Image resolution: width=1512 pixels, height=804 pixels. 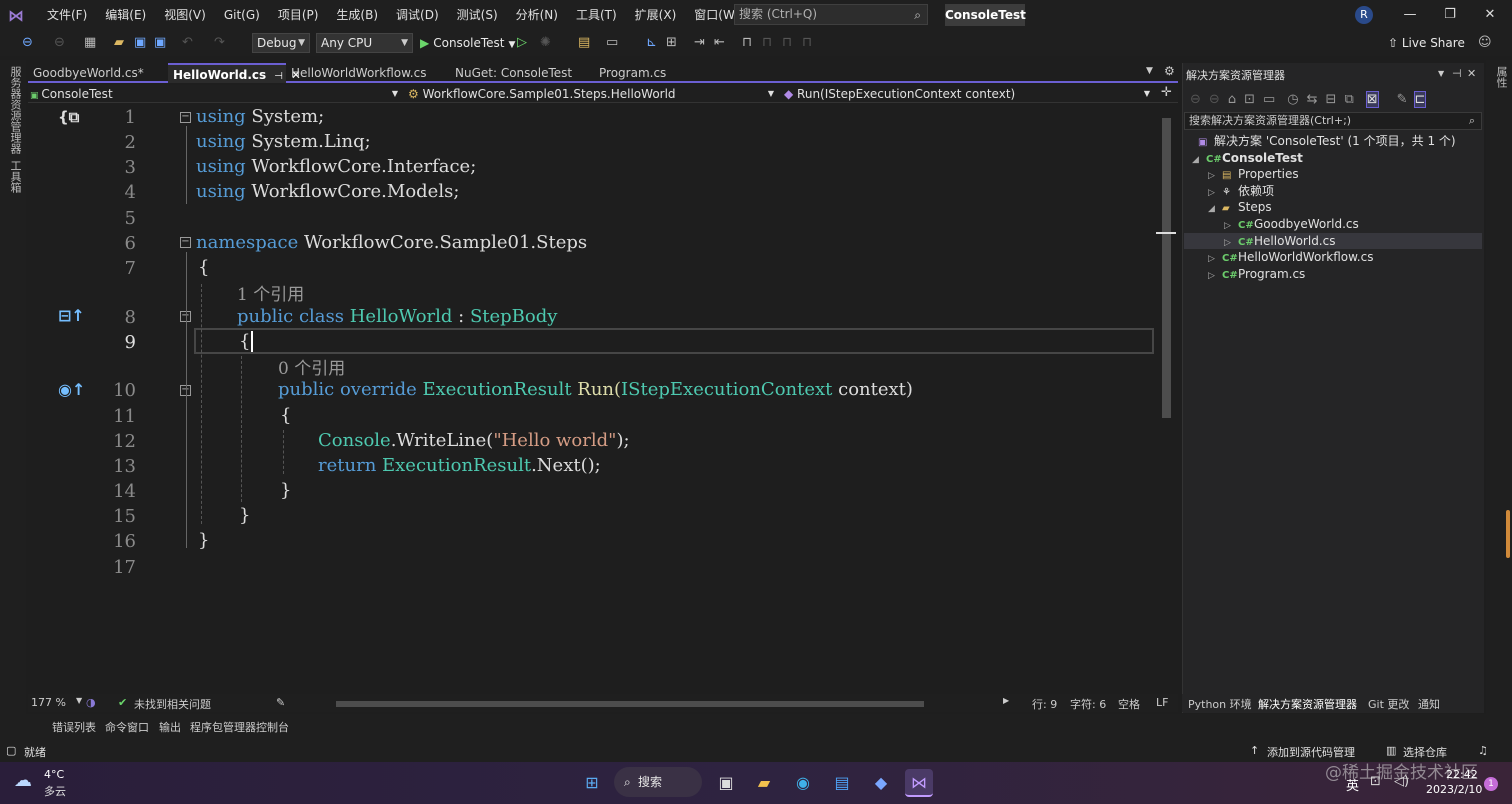 I want to click on comment-icon: ⇤, so click(x=719, y=43).